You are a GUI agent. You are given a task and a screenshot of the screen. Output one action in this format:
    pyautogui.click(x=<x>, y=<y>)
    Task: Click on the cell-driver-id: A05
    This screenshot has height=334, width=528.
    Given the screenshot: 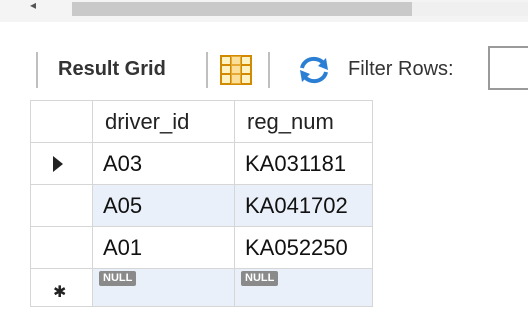 What is the action you would take?
    pyautogui.click(x=163, y=205)
    